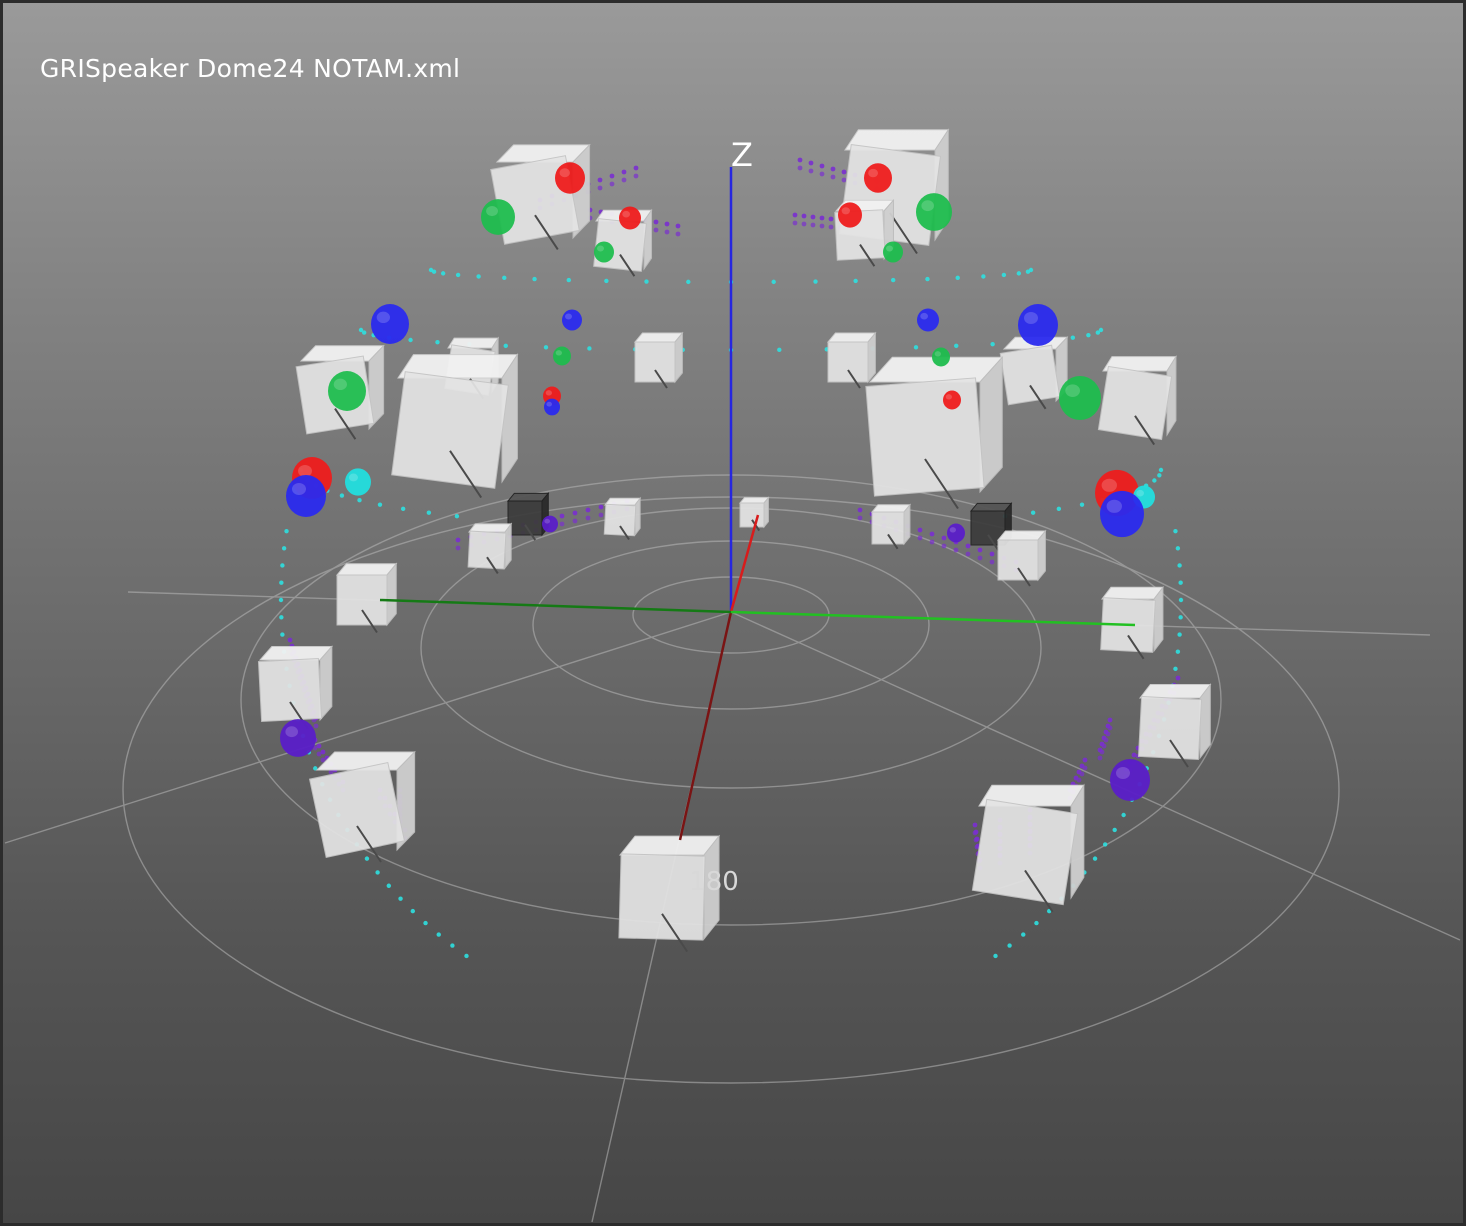 The height and width of the screenshot is (1226, 1466). Describe the element at coordinates (933, 618) in the screenshot. I see `y-axis-line-pos` at that location.